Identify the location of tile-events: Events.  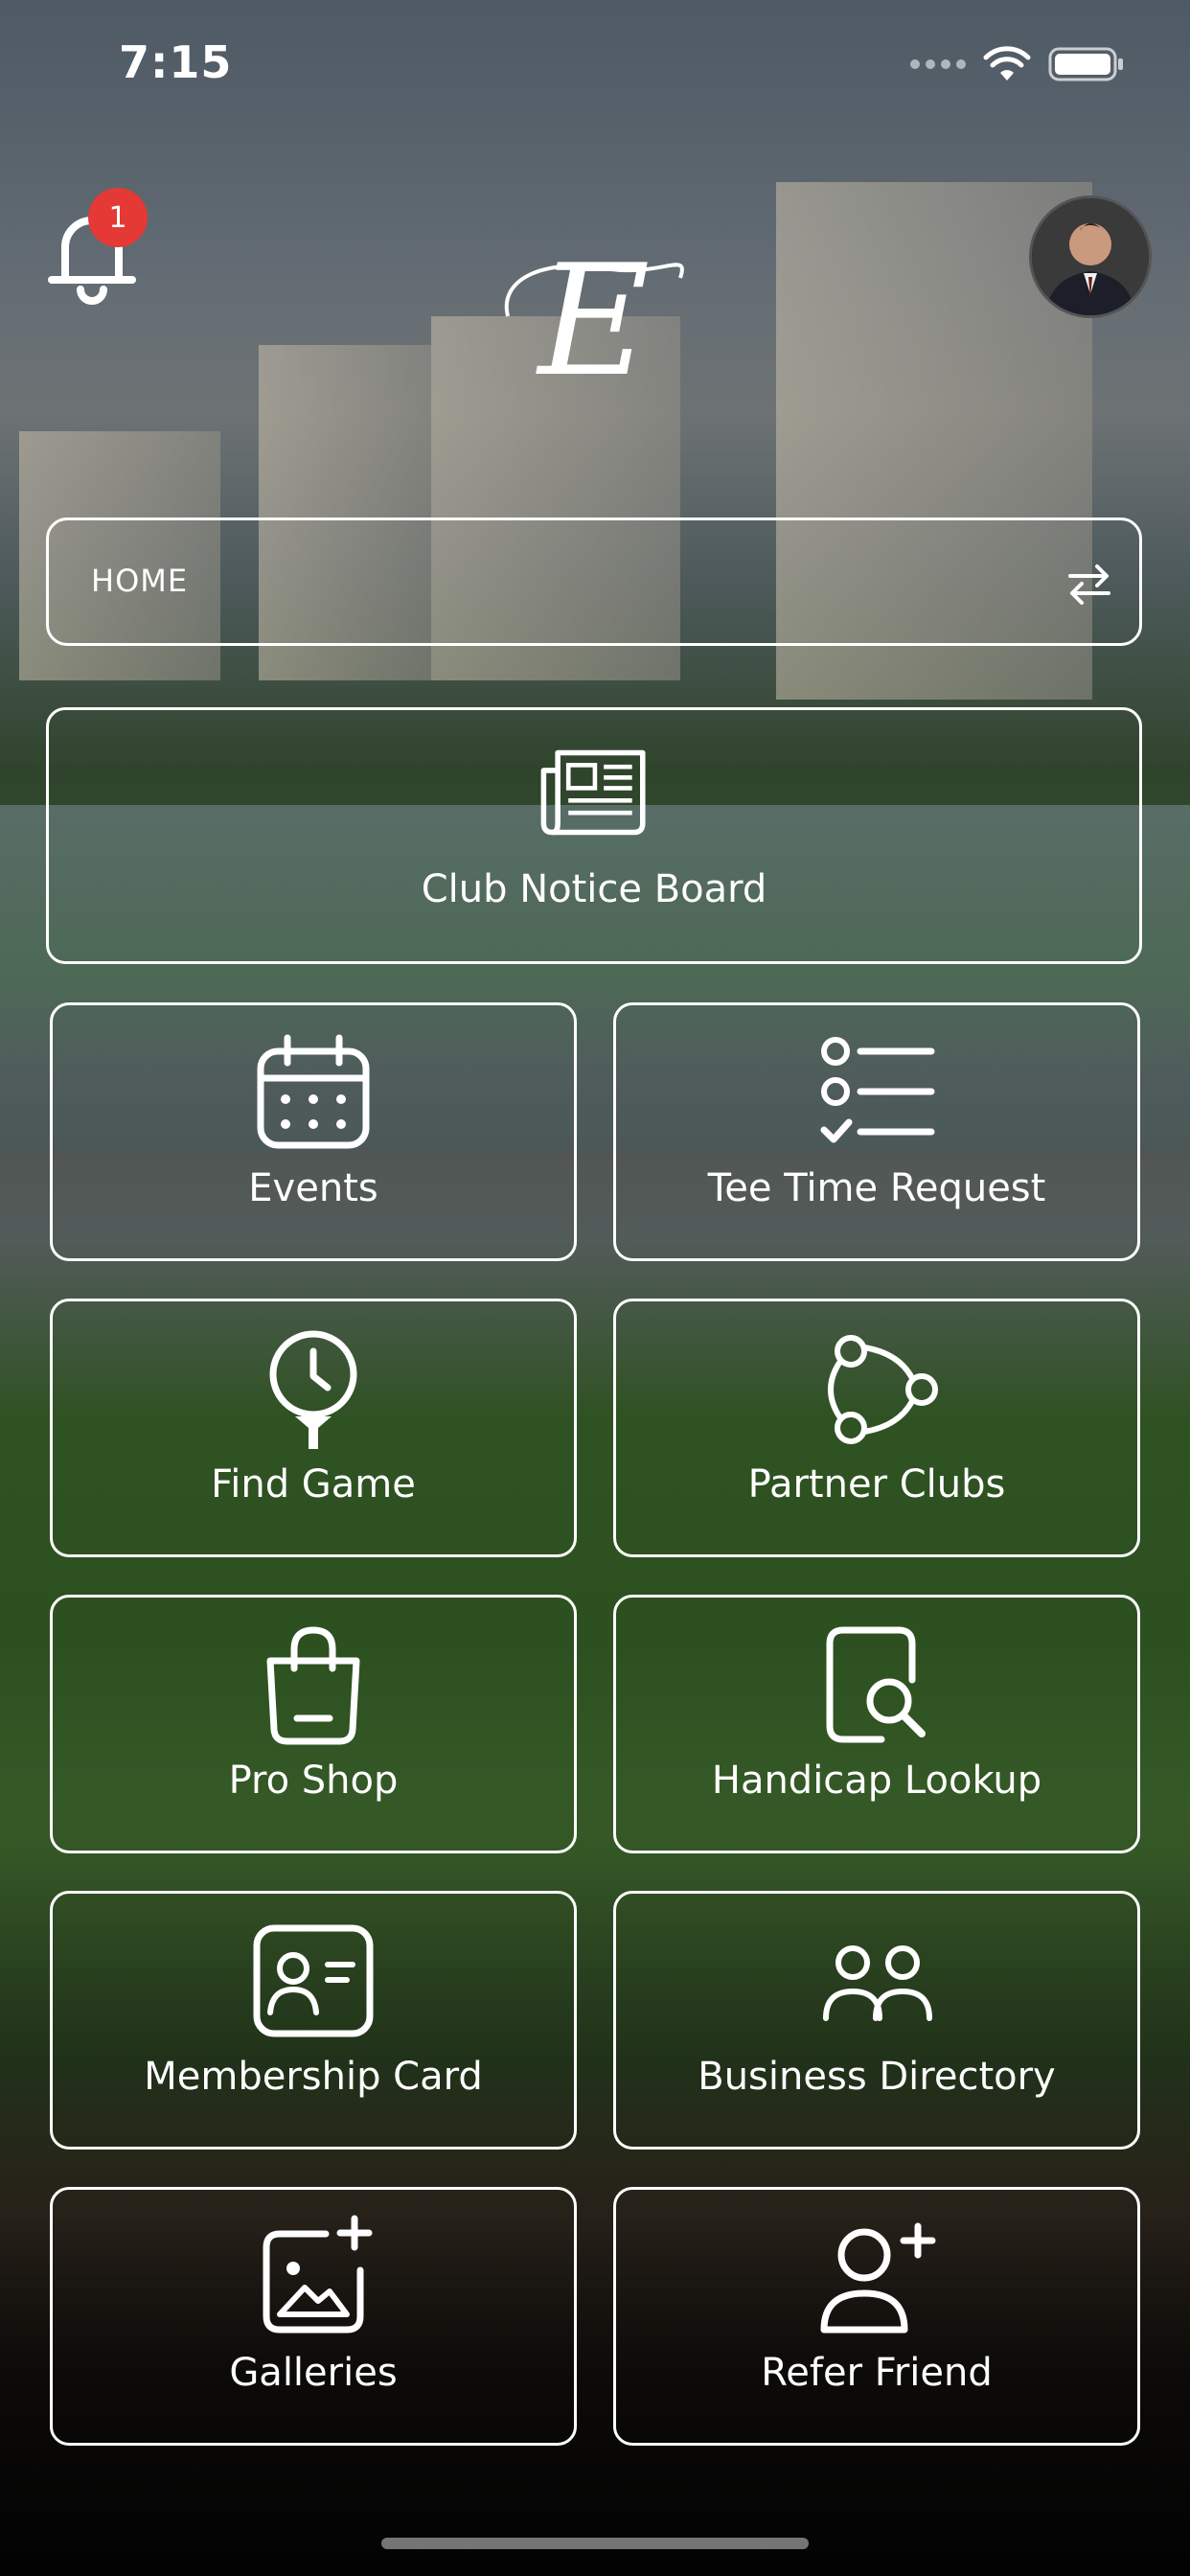
(313, 1131).